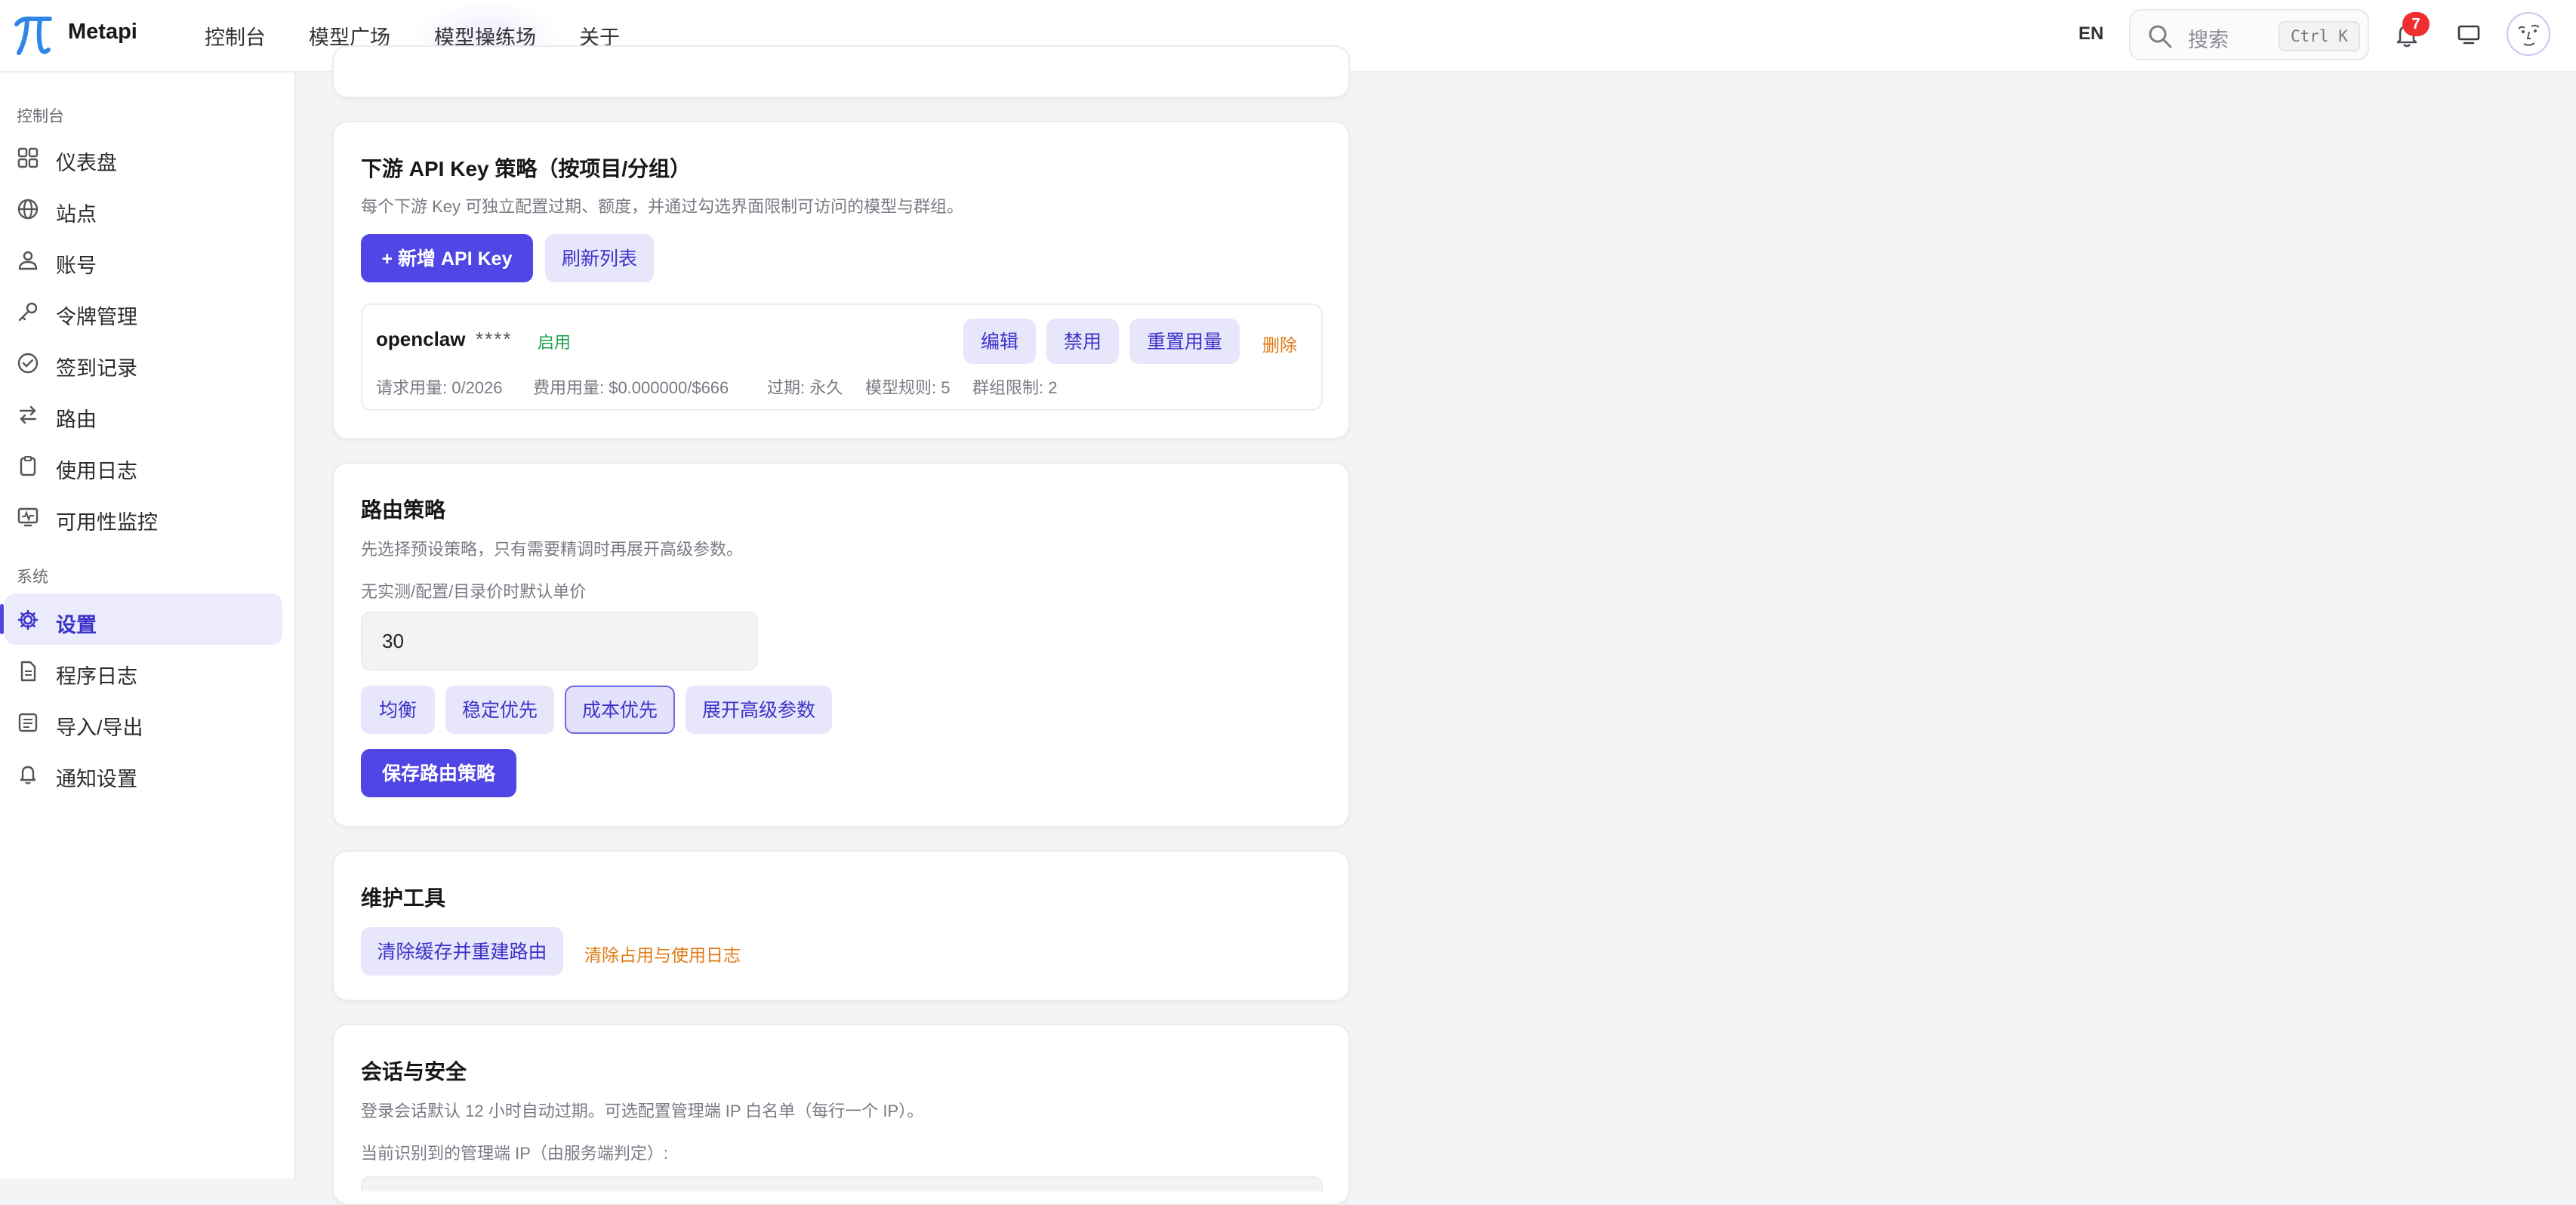 This screenshot has width=2576, height=1205. What do you see at coordinates (494, 339) in the screenshot?
I see `api-key-mask: ****` at bounding box center [494, 339].